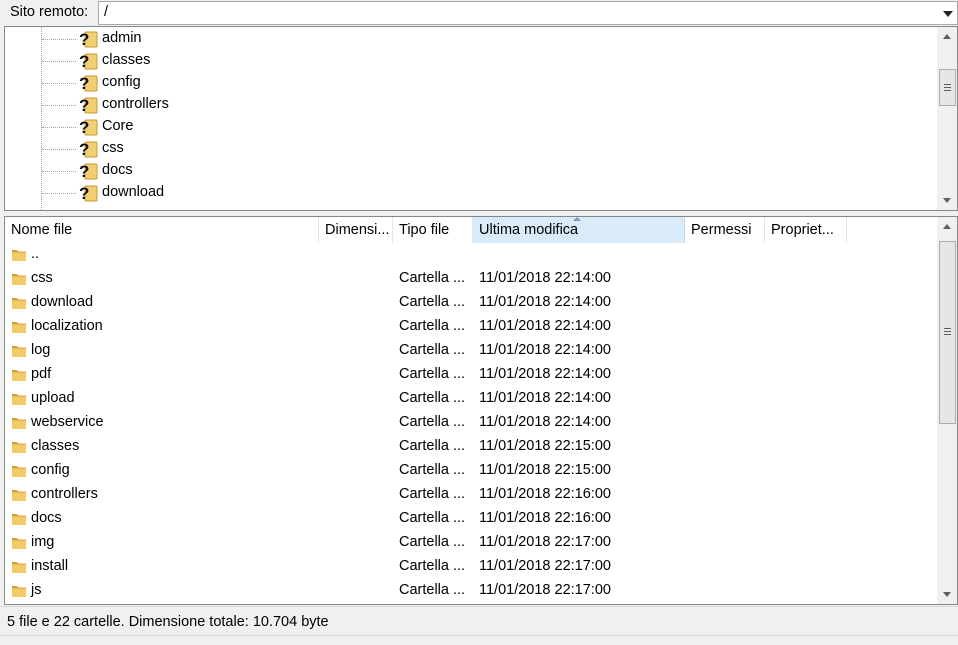  Describe the element at coordinates (725, 230) in the screenshot. I see `column-header-permissions: Permessi` at that location.